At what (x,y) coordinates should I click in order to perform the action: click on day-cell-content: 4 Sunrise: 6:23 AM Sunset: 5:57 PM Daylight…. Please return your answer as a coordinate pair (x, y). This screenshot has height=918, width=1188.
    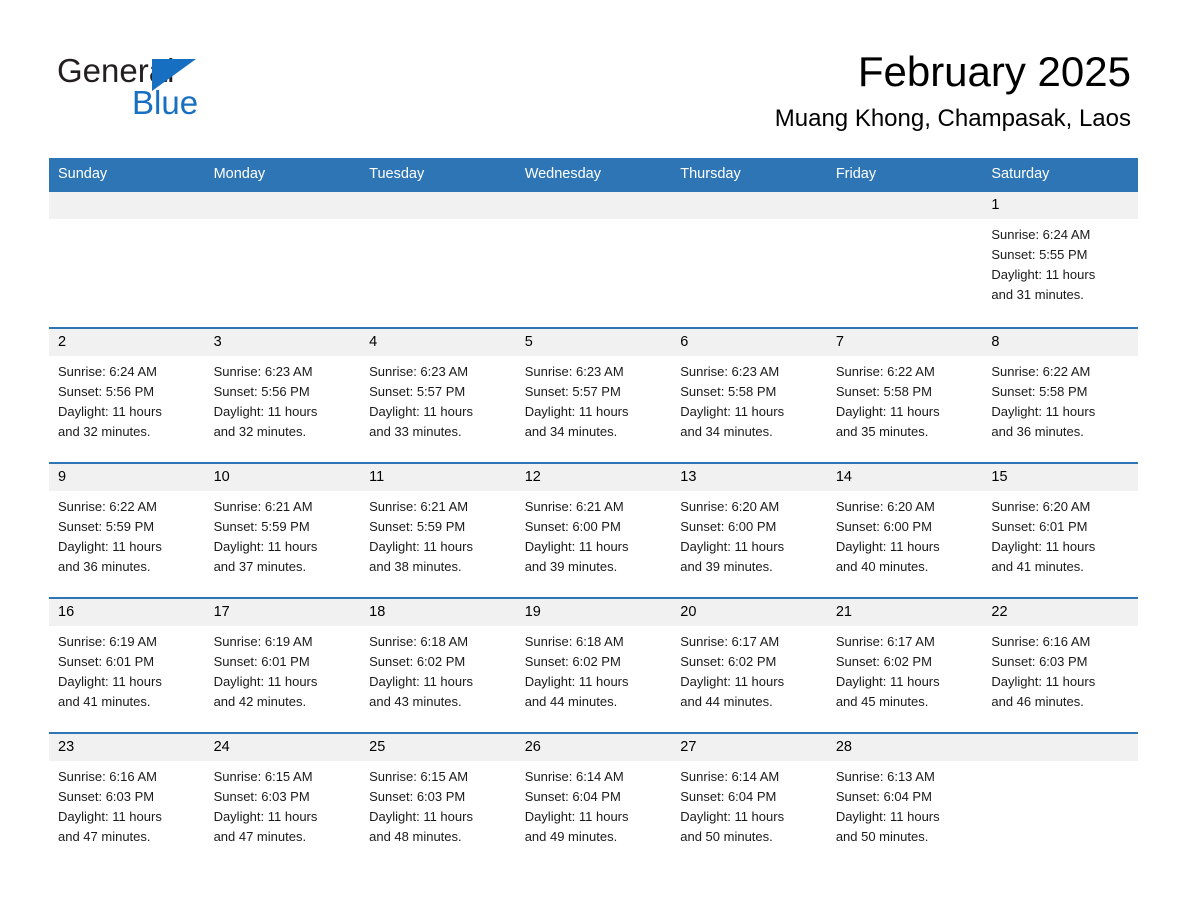
    Looking at the image, I should click on (438, 395).